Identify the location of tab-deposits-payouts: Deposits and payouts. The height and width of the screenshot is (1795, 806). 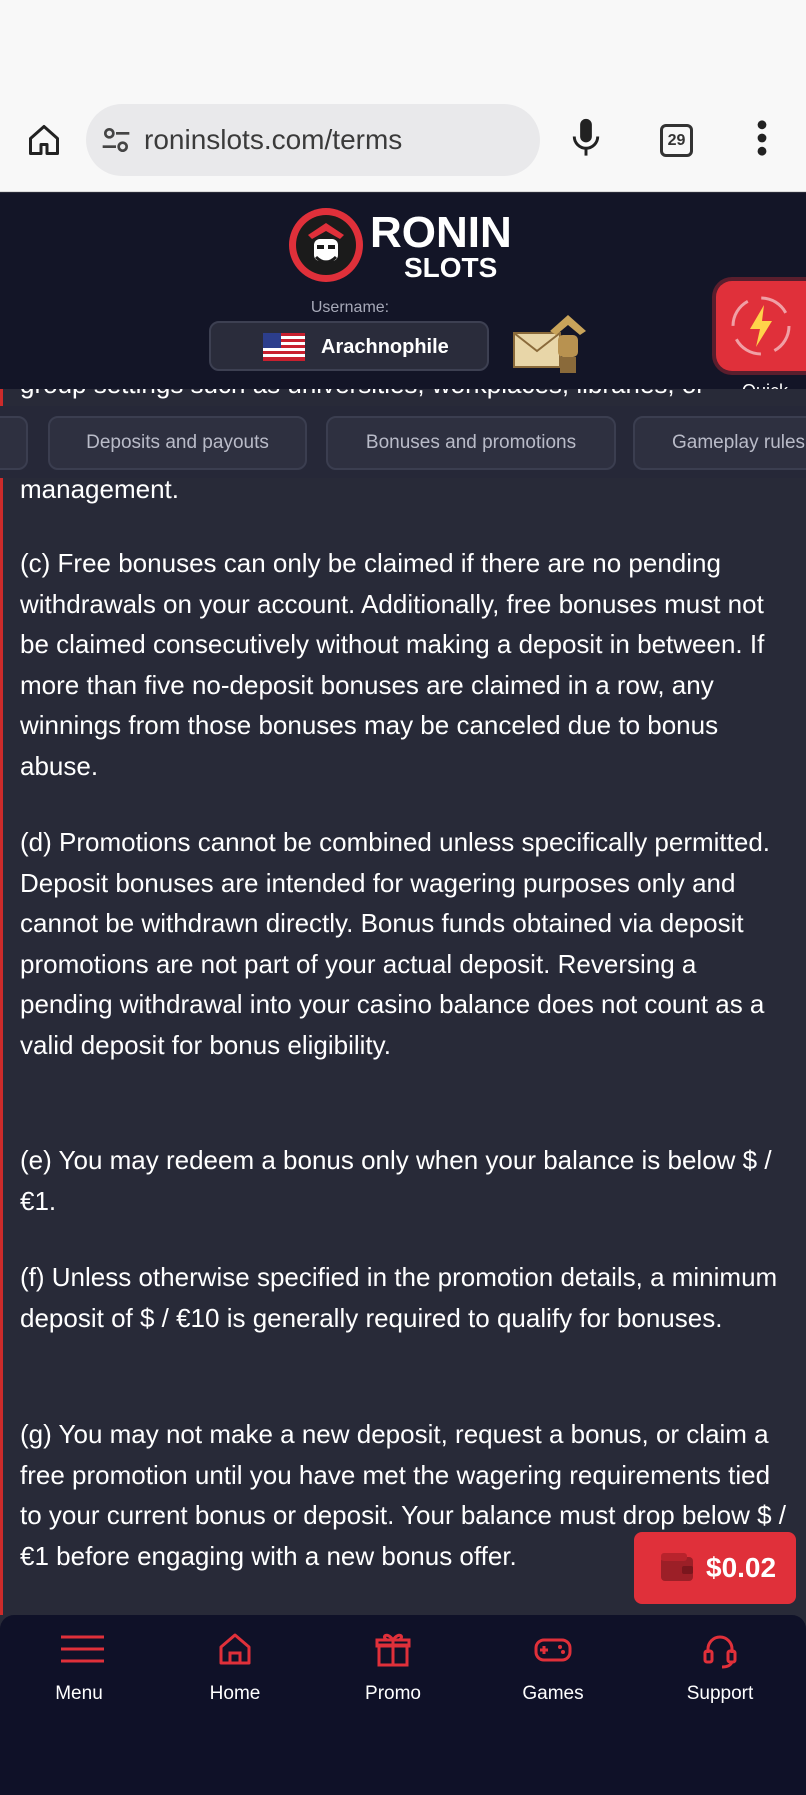
(177, 443).